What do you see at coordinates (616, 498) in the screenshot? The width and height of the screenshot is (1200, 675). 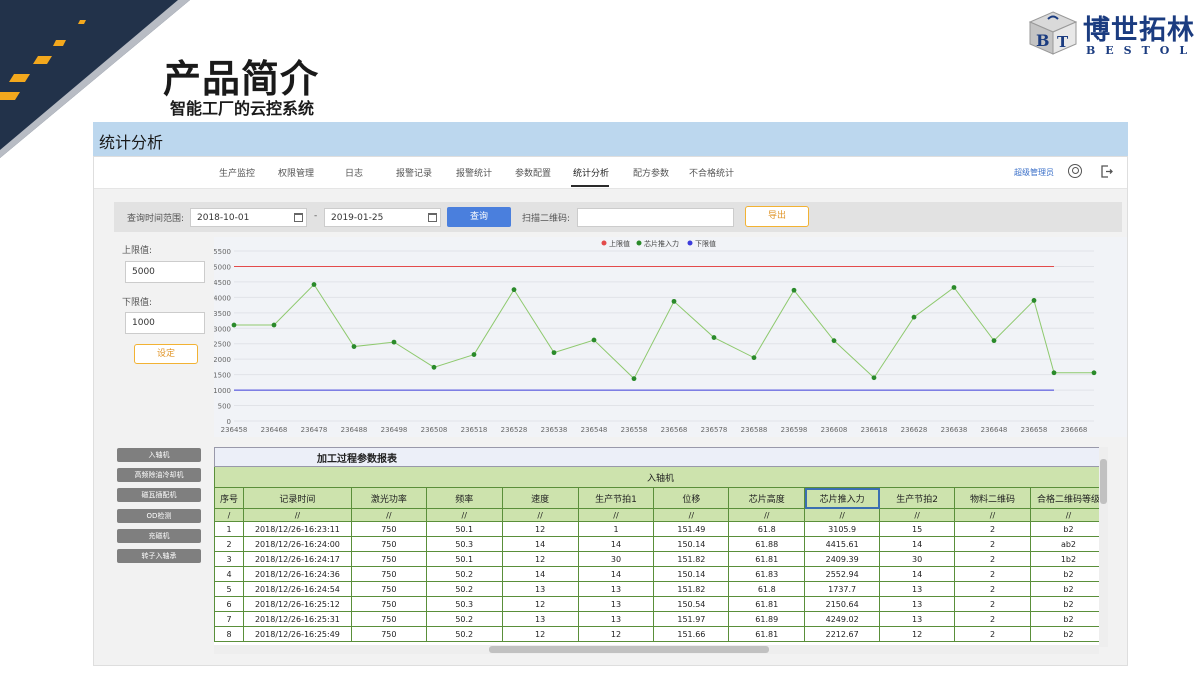 I see `column-header: 生产节拍1` at bounding box center [616, 498].